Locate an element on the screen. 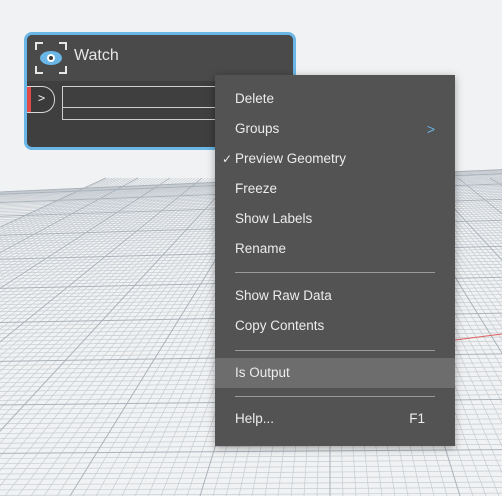 The width and height of the screenshot is (502, 496). menu-item-label: Freeze is located at coordinates (256, 188).